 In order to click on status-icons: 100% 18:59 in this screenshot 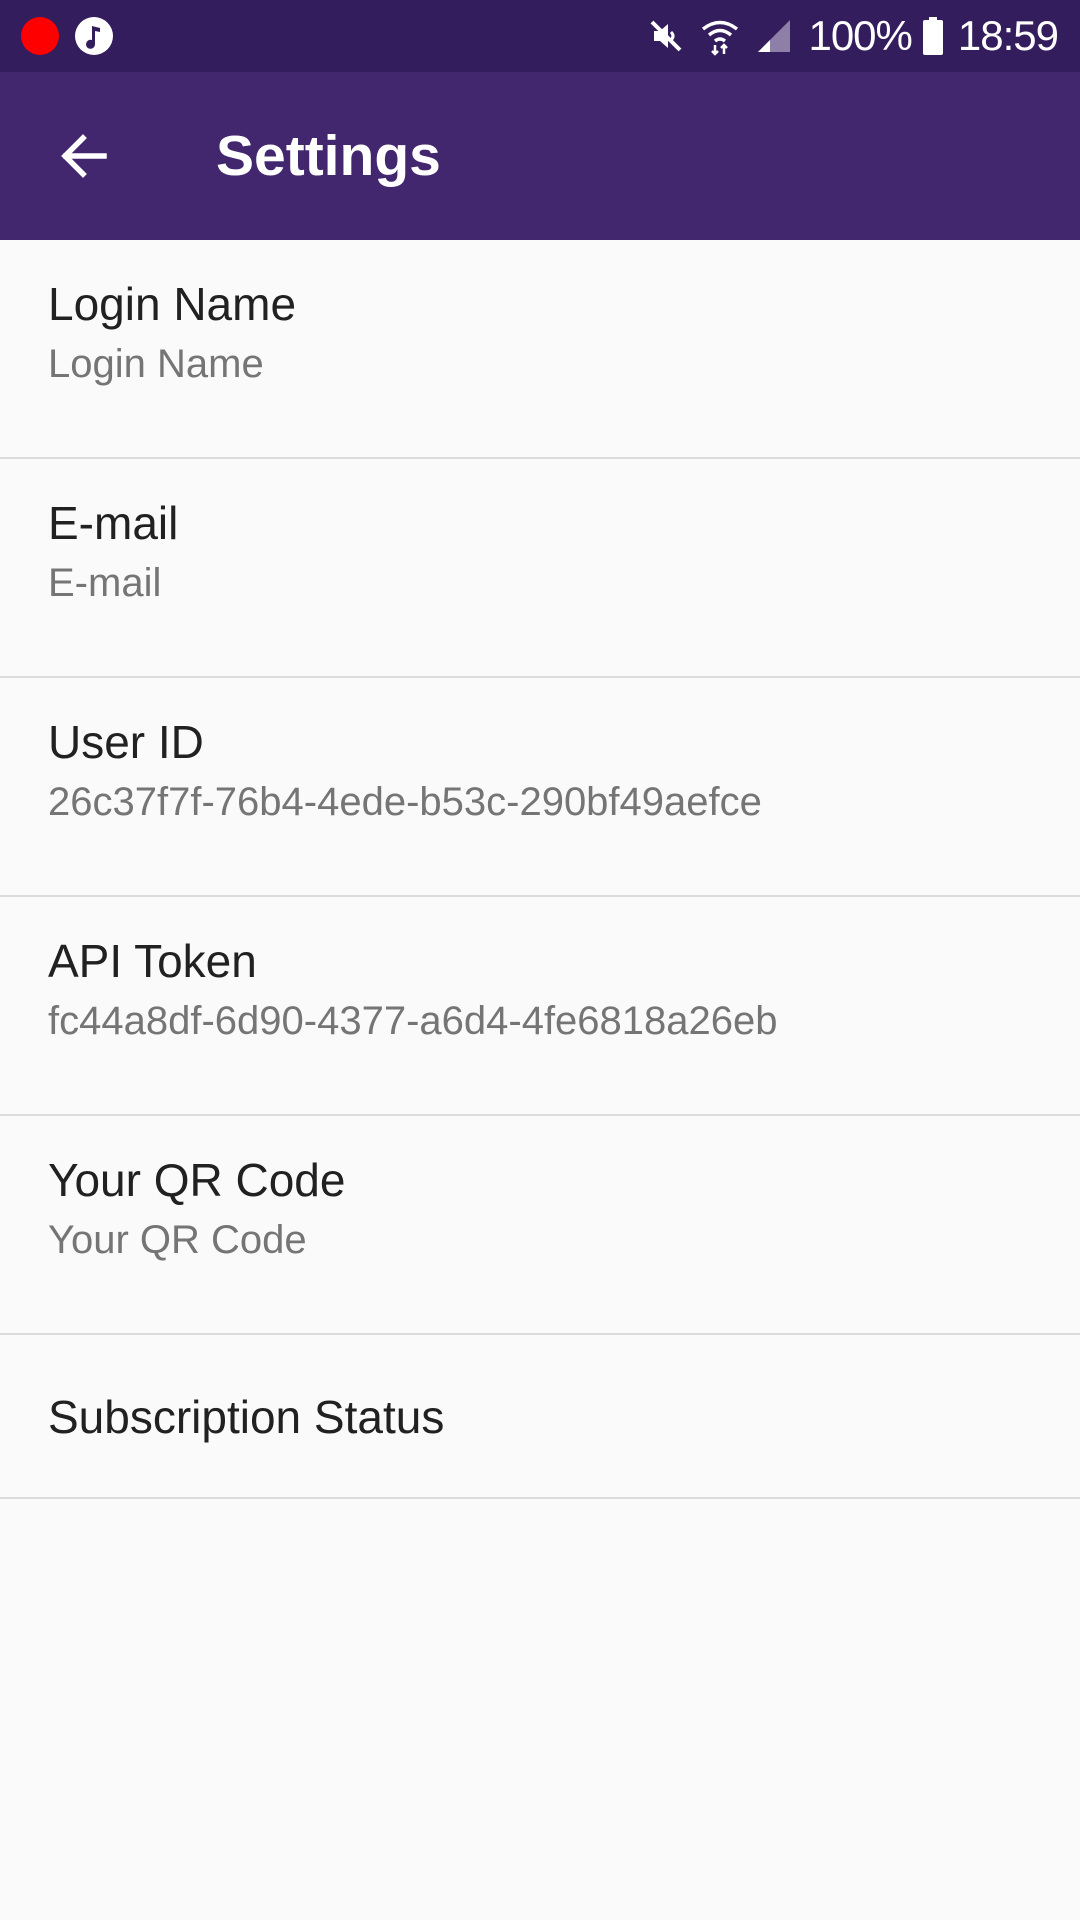, I will do `click(852, 36)`.